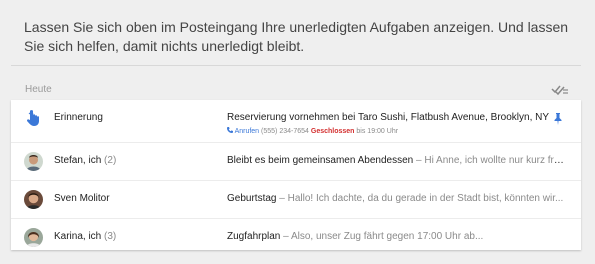  Describe the element at coordinates (560, 89) in the screenshot. I see `done-all-icon` at that location.